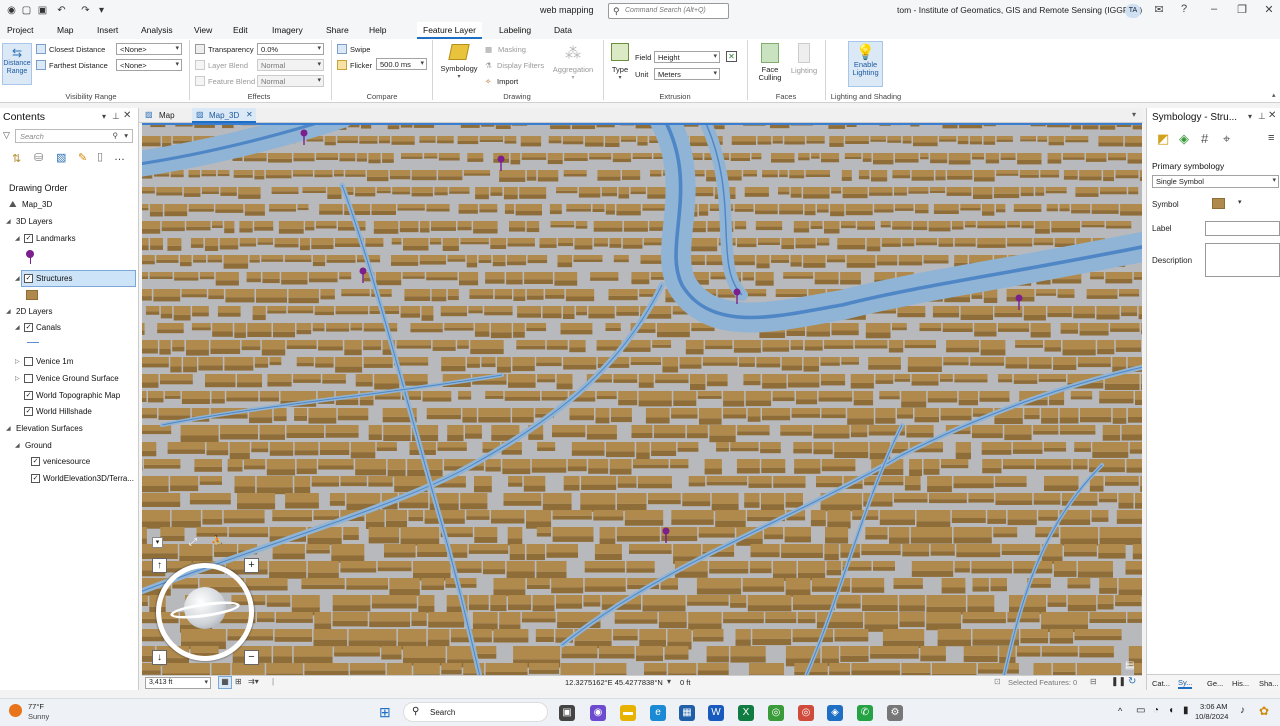  I want to click on swipe-button: Swipe, so click(360, 49).